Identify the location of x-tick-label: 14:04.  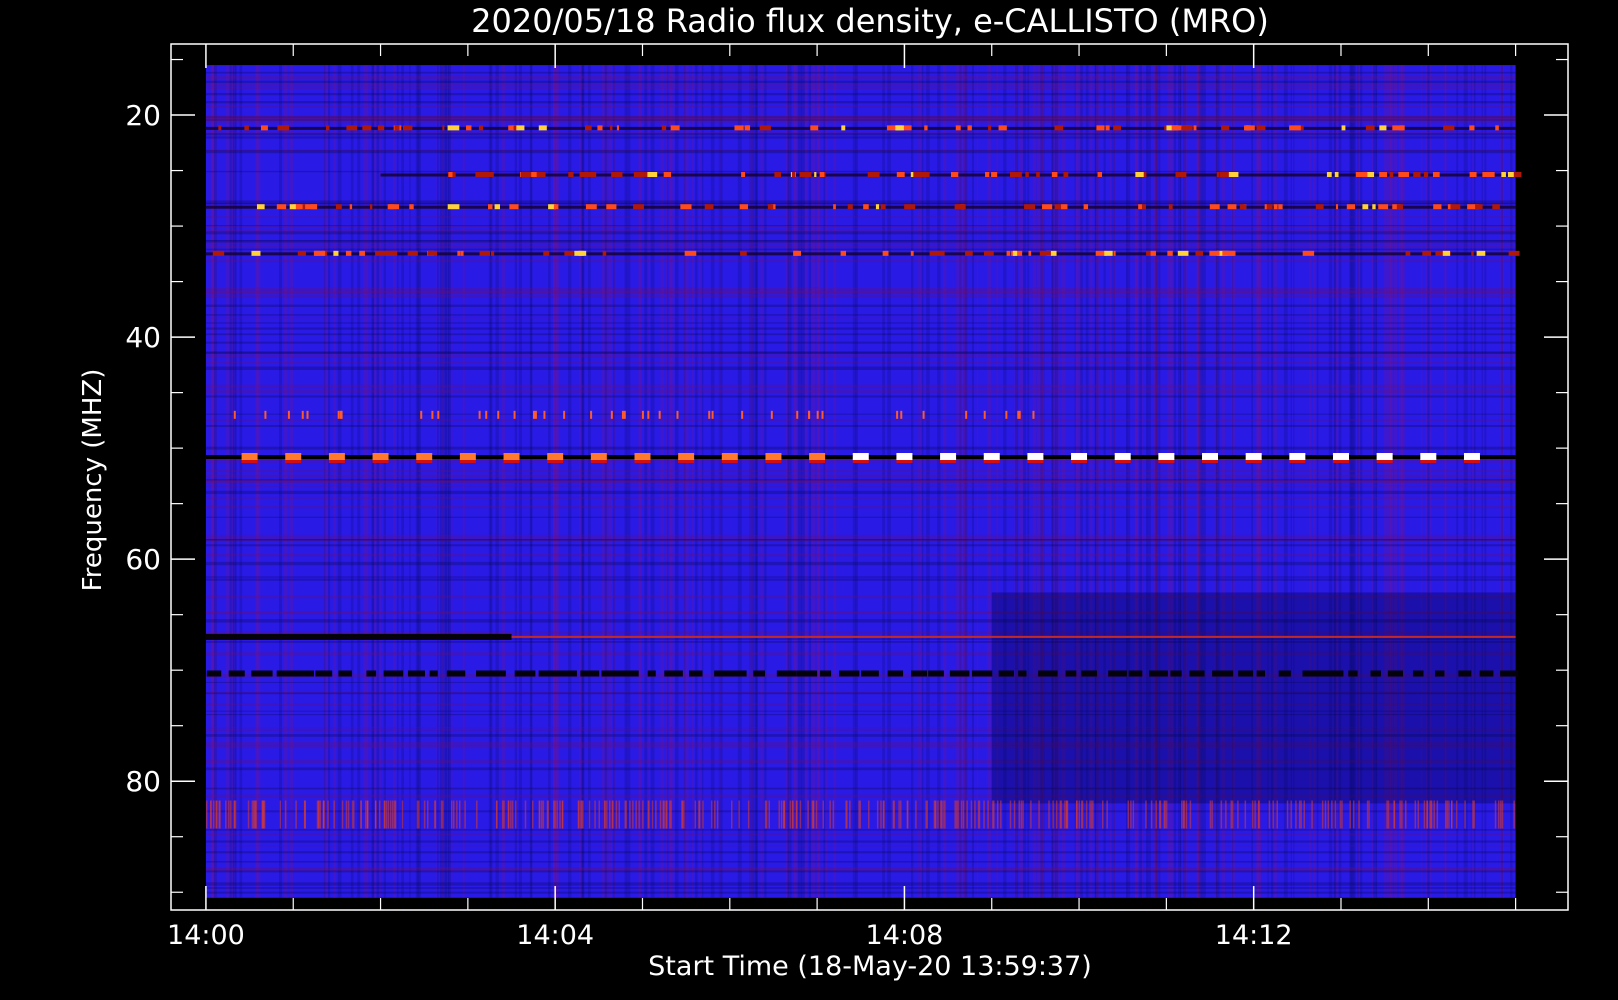
(555, 935).